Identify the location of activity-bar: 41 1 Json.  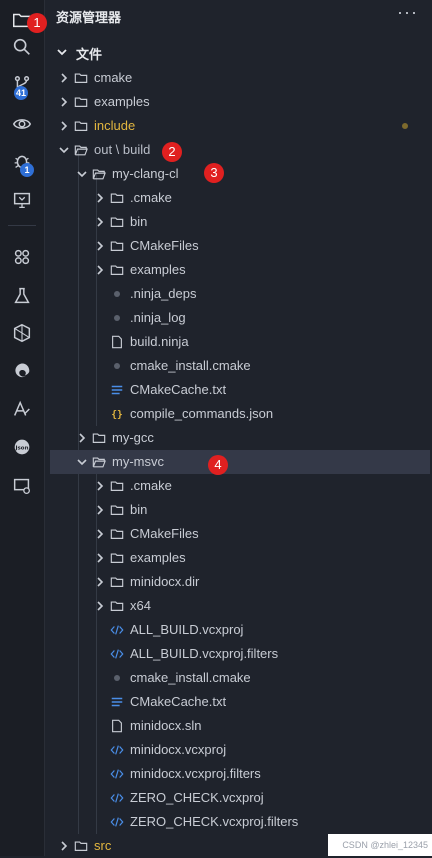
(22, 428).